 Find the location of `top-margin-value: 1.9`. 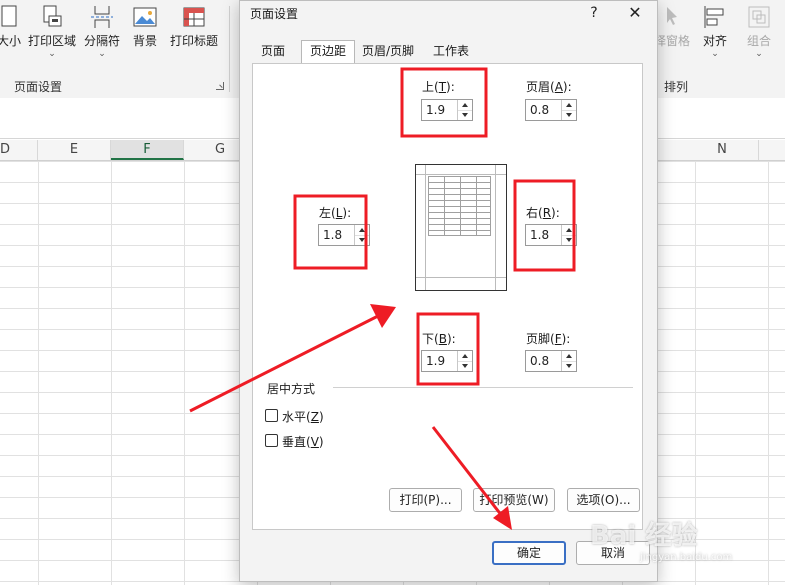

top-margin-value: 1.9 is located at coordinates (436, 110).